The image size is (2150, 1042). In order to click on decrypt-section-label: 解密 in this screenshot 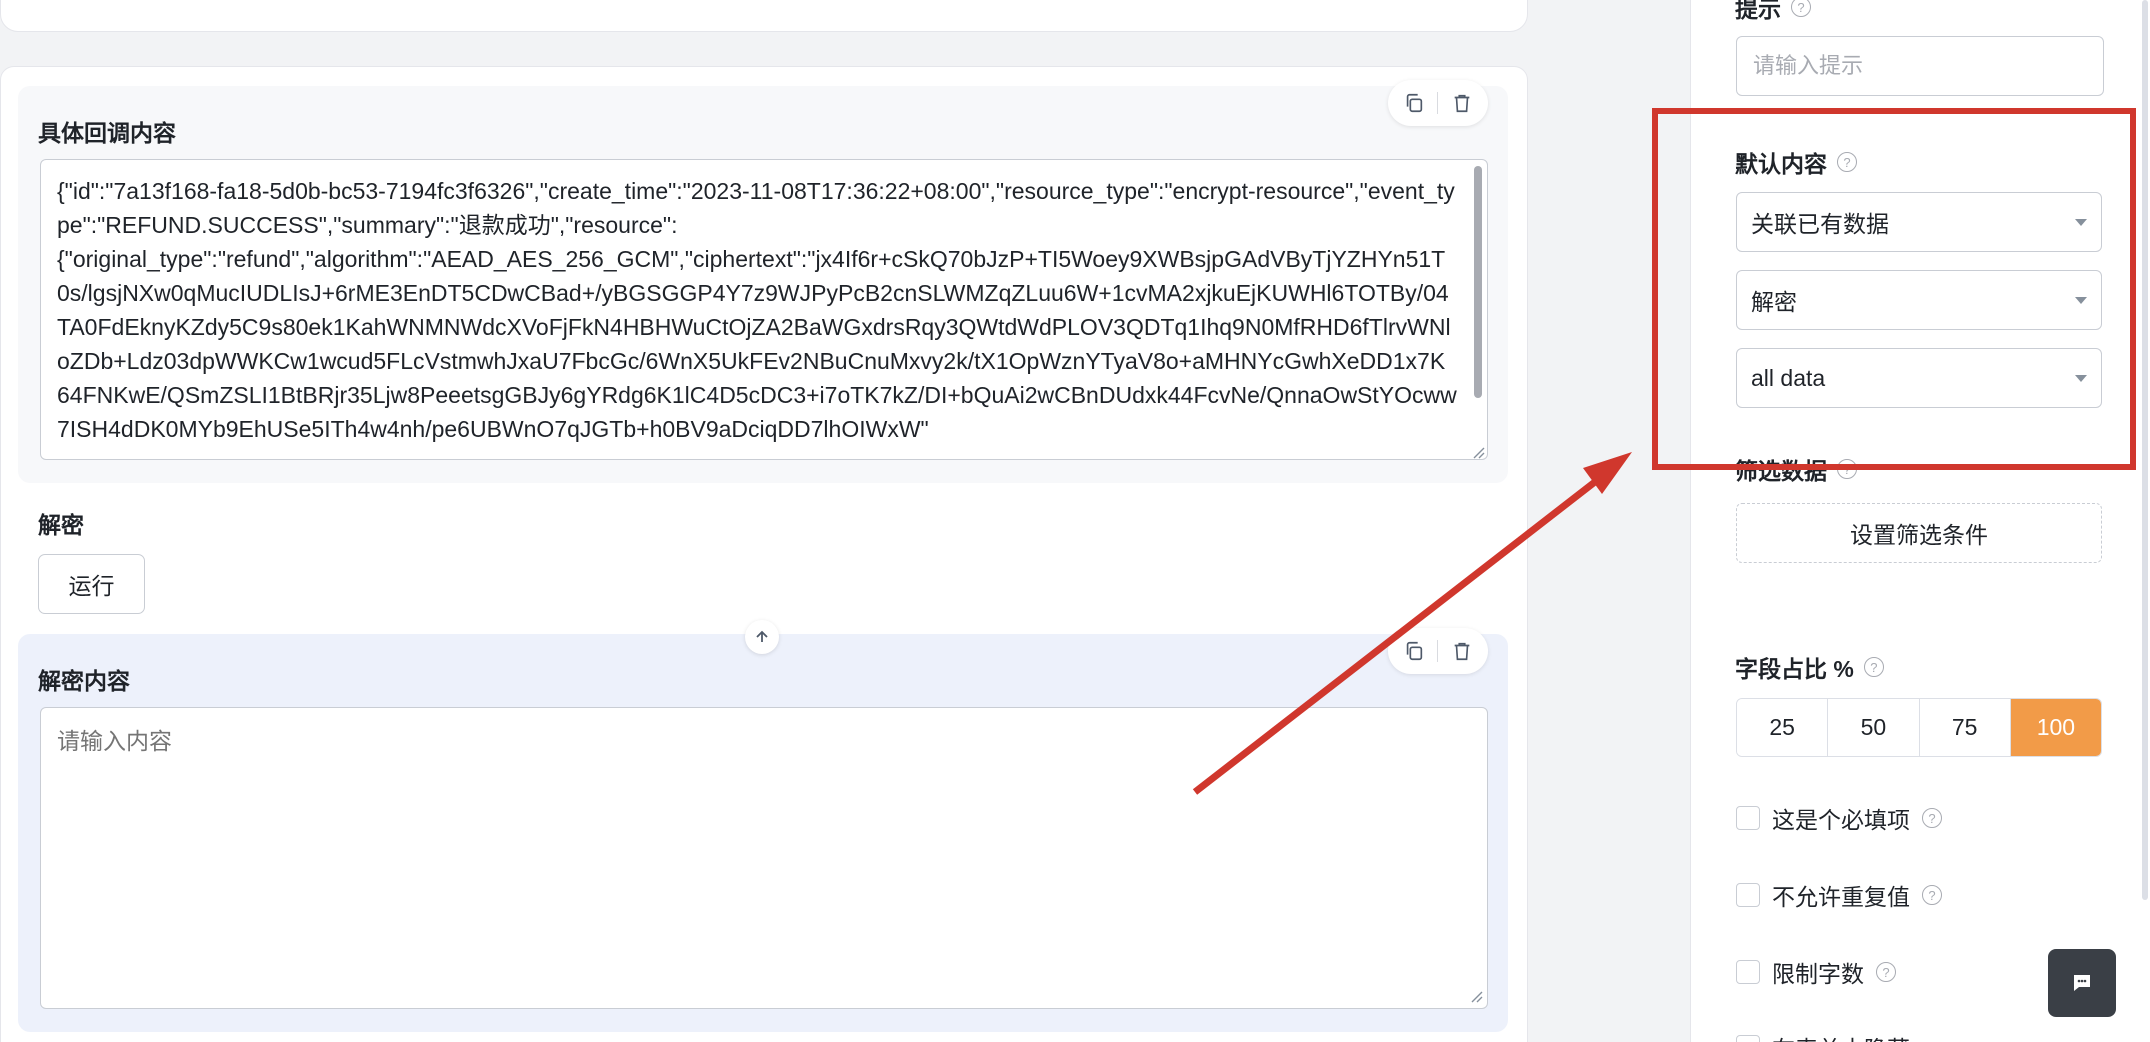, I will do `click(61, 525)`.